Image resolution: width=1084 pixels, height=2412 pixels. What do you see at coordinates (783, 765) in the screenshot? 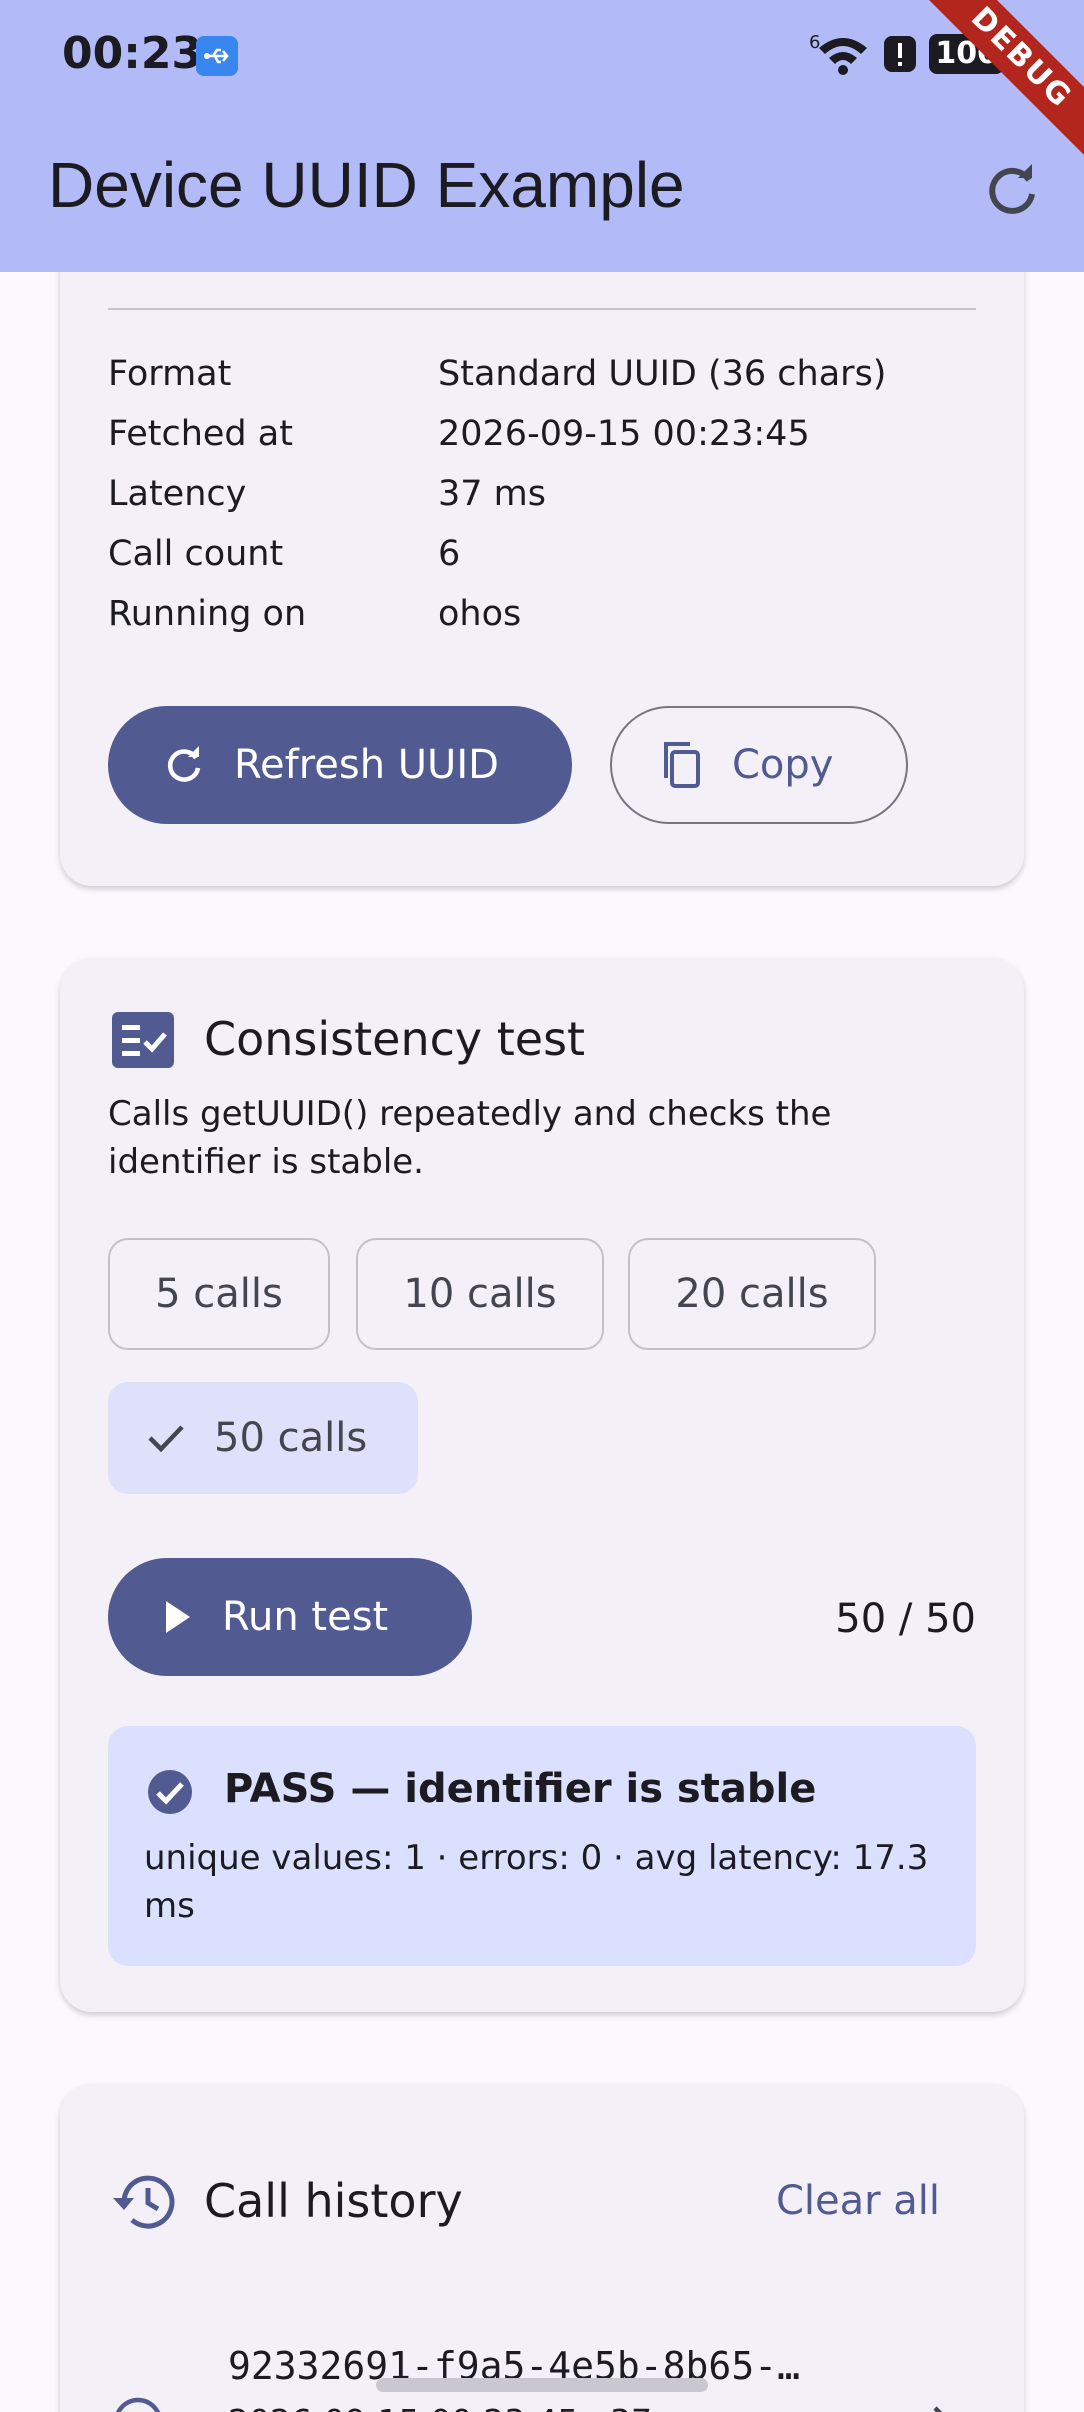
I see `copy-label: Copy` at bounding box center [783, 765].